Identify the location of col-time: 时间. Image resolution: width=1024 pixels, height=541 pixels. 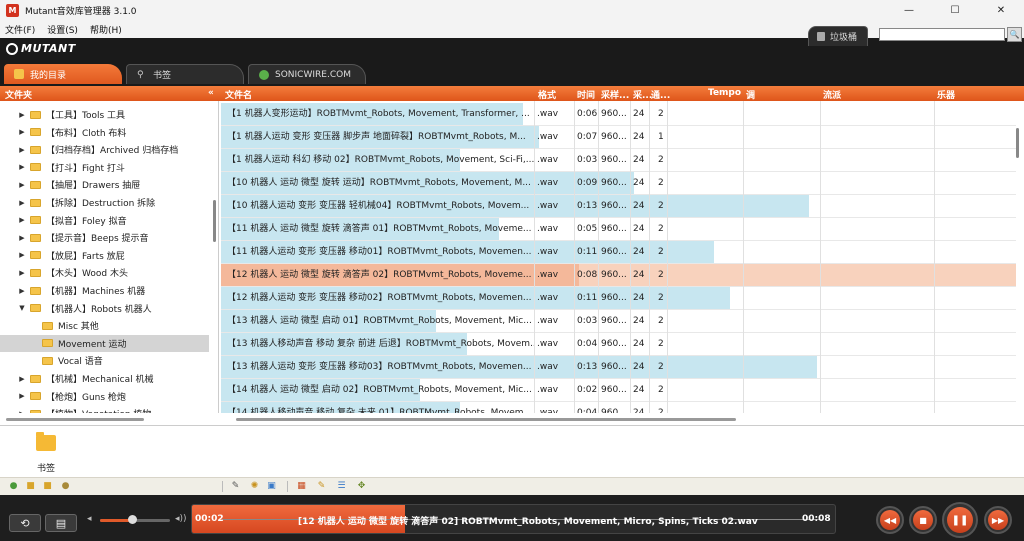
(586, 94).